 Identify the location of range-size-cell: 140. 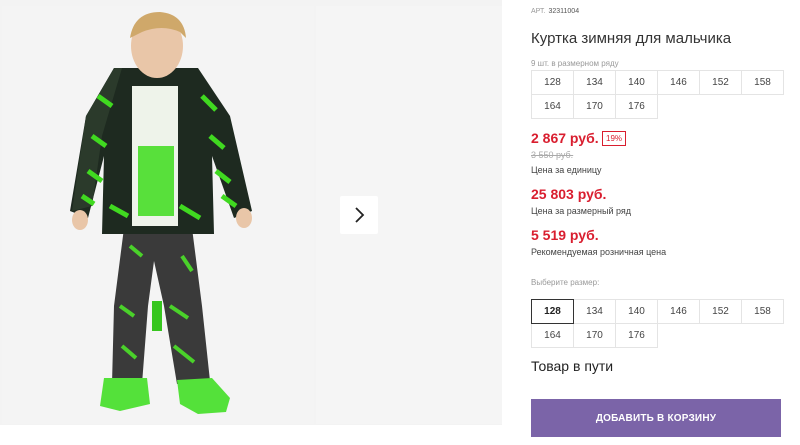
(636, 82).